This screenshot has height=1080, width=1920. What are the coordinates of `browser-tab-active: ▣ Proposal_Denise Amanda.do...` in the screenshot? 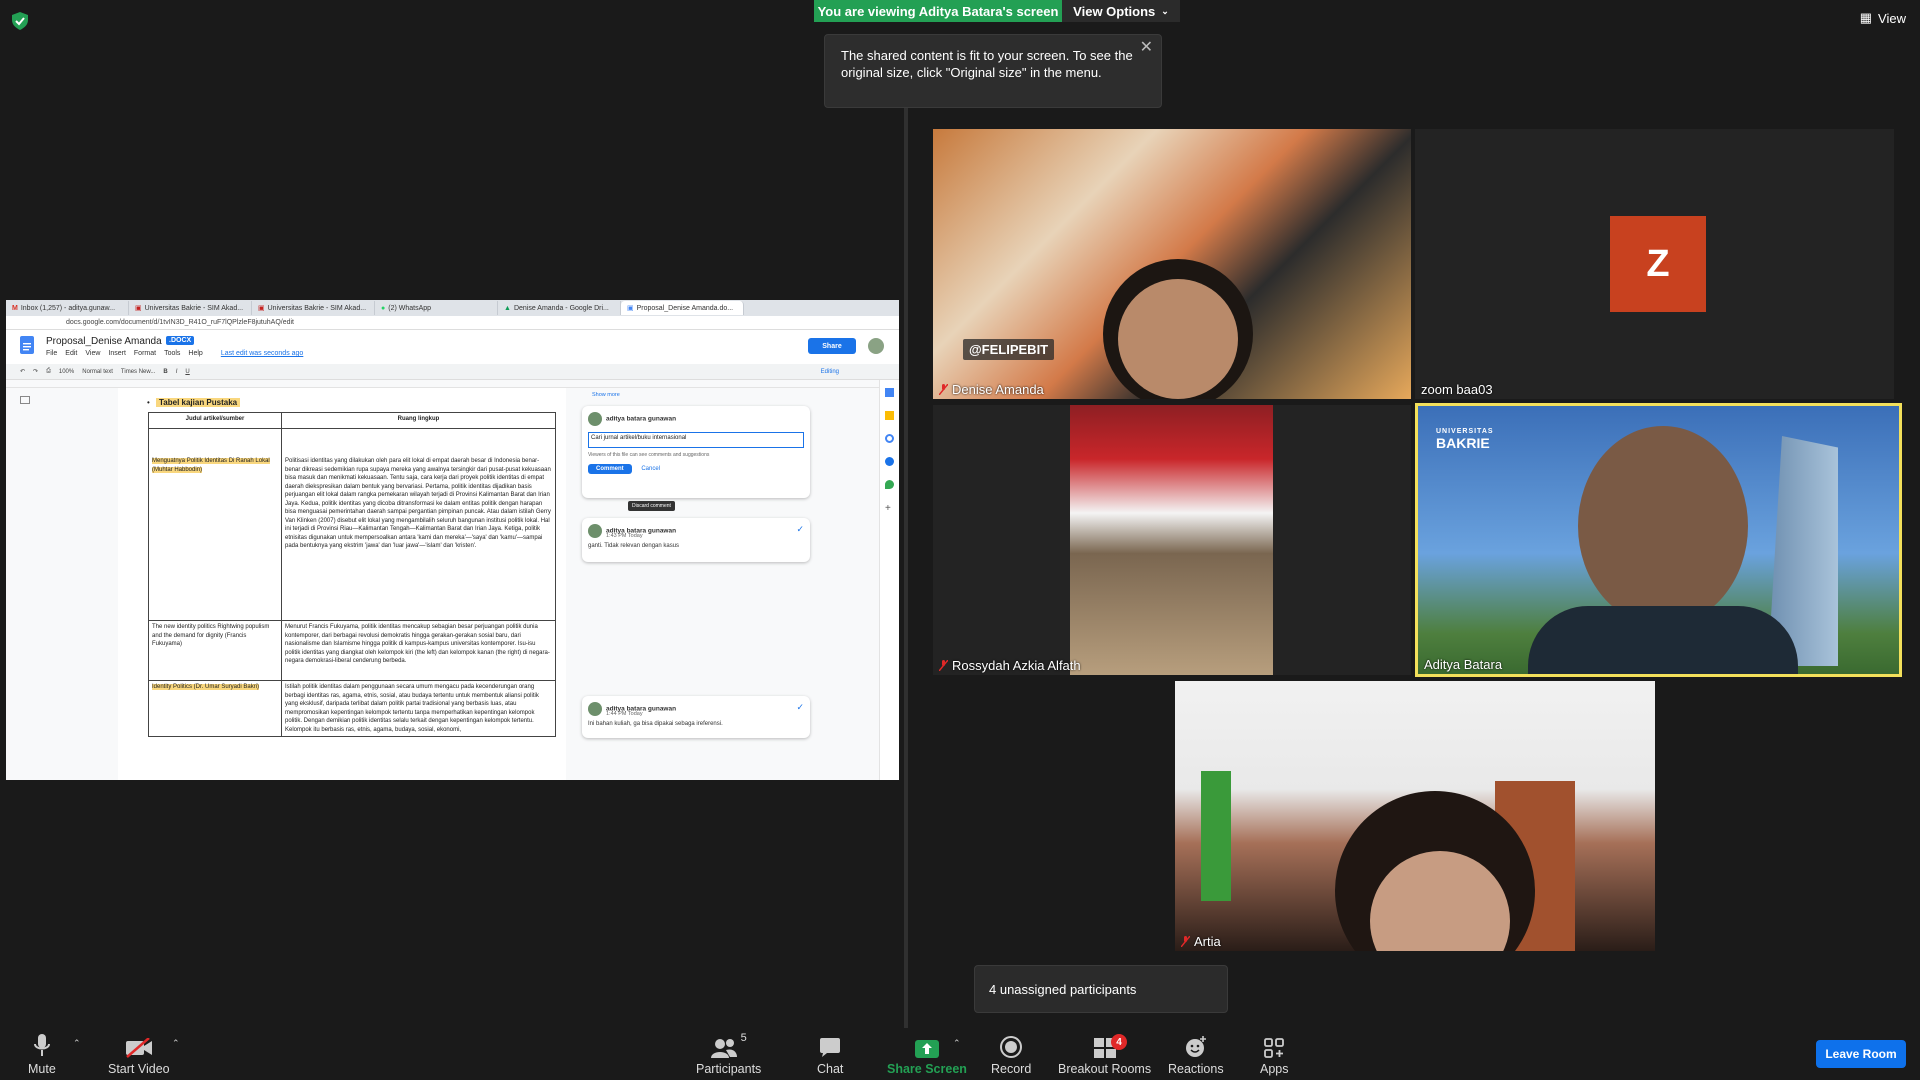 It's located at (682, 308).